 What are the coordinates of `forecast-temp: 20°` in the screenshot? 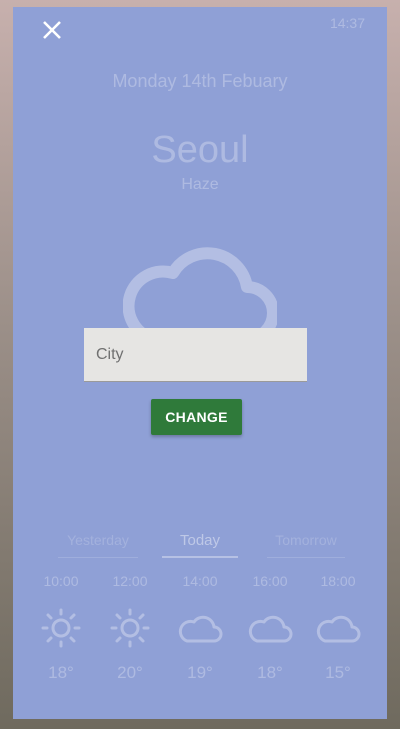 It's located at (130, 672).